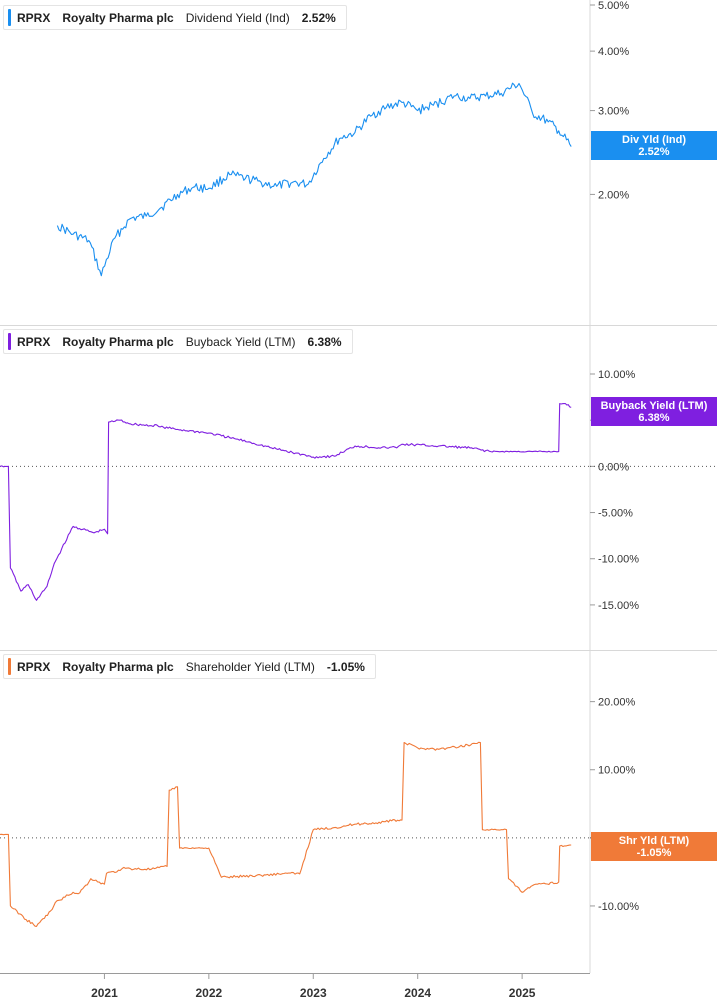  What do you see at coordinates (318, 17) in the screenshot?
I see `legend-value: 2.52%` at bounding box center [318, 17].